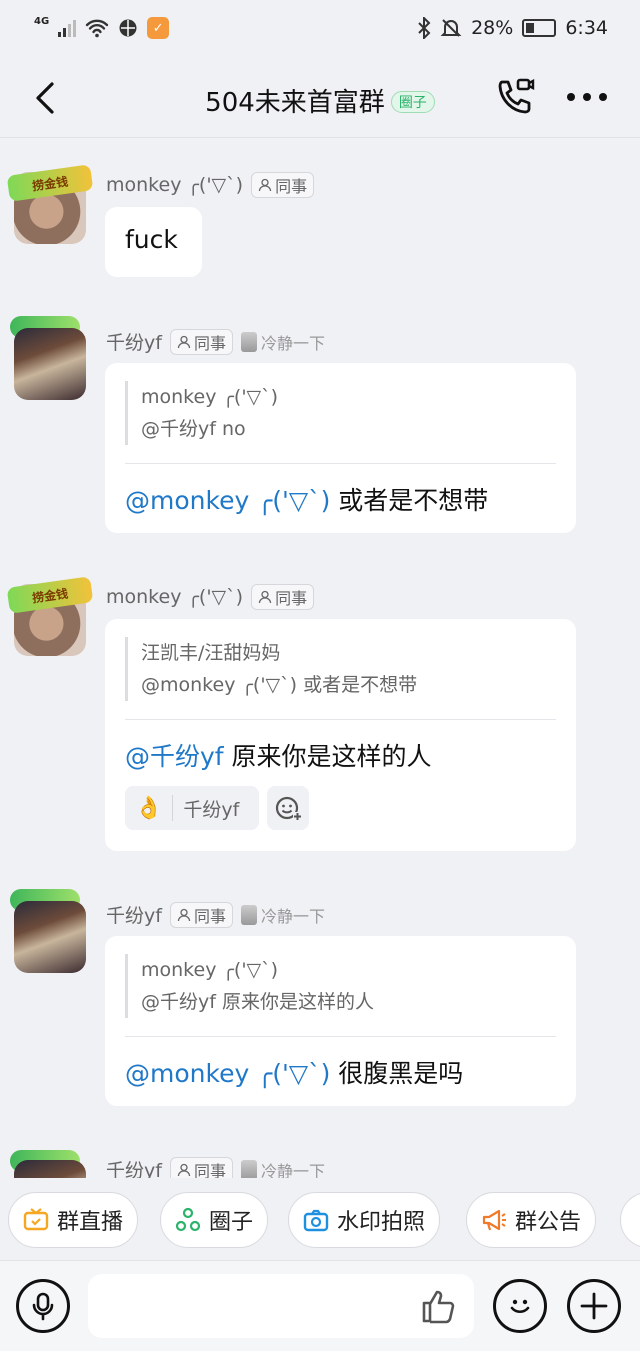 This screenshot has width=640, height=1351. What do you see at coordinates (257, 1002) in the screenshot?
I see `quote-text: @千纷yf 原来你是这样的人` at bounding box center [257, 1002].